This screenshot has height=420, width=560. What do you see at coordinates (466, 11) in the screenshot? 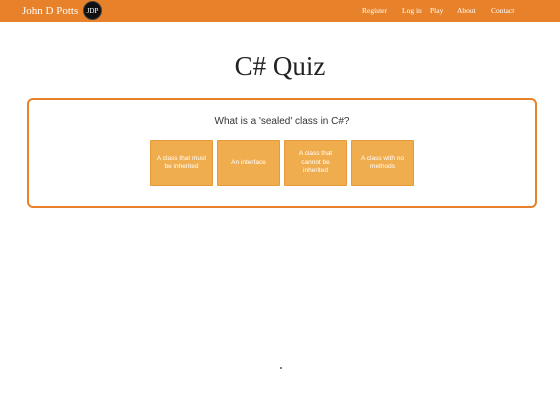
I see `nav-about-link: About` at bounding box center [466, 11].